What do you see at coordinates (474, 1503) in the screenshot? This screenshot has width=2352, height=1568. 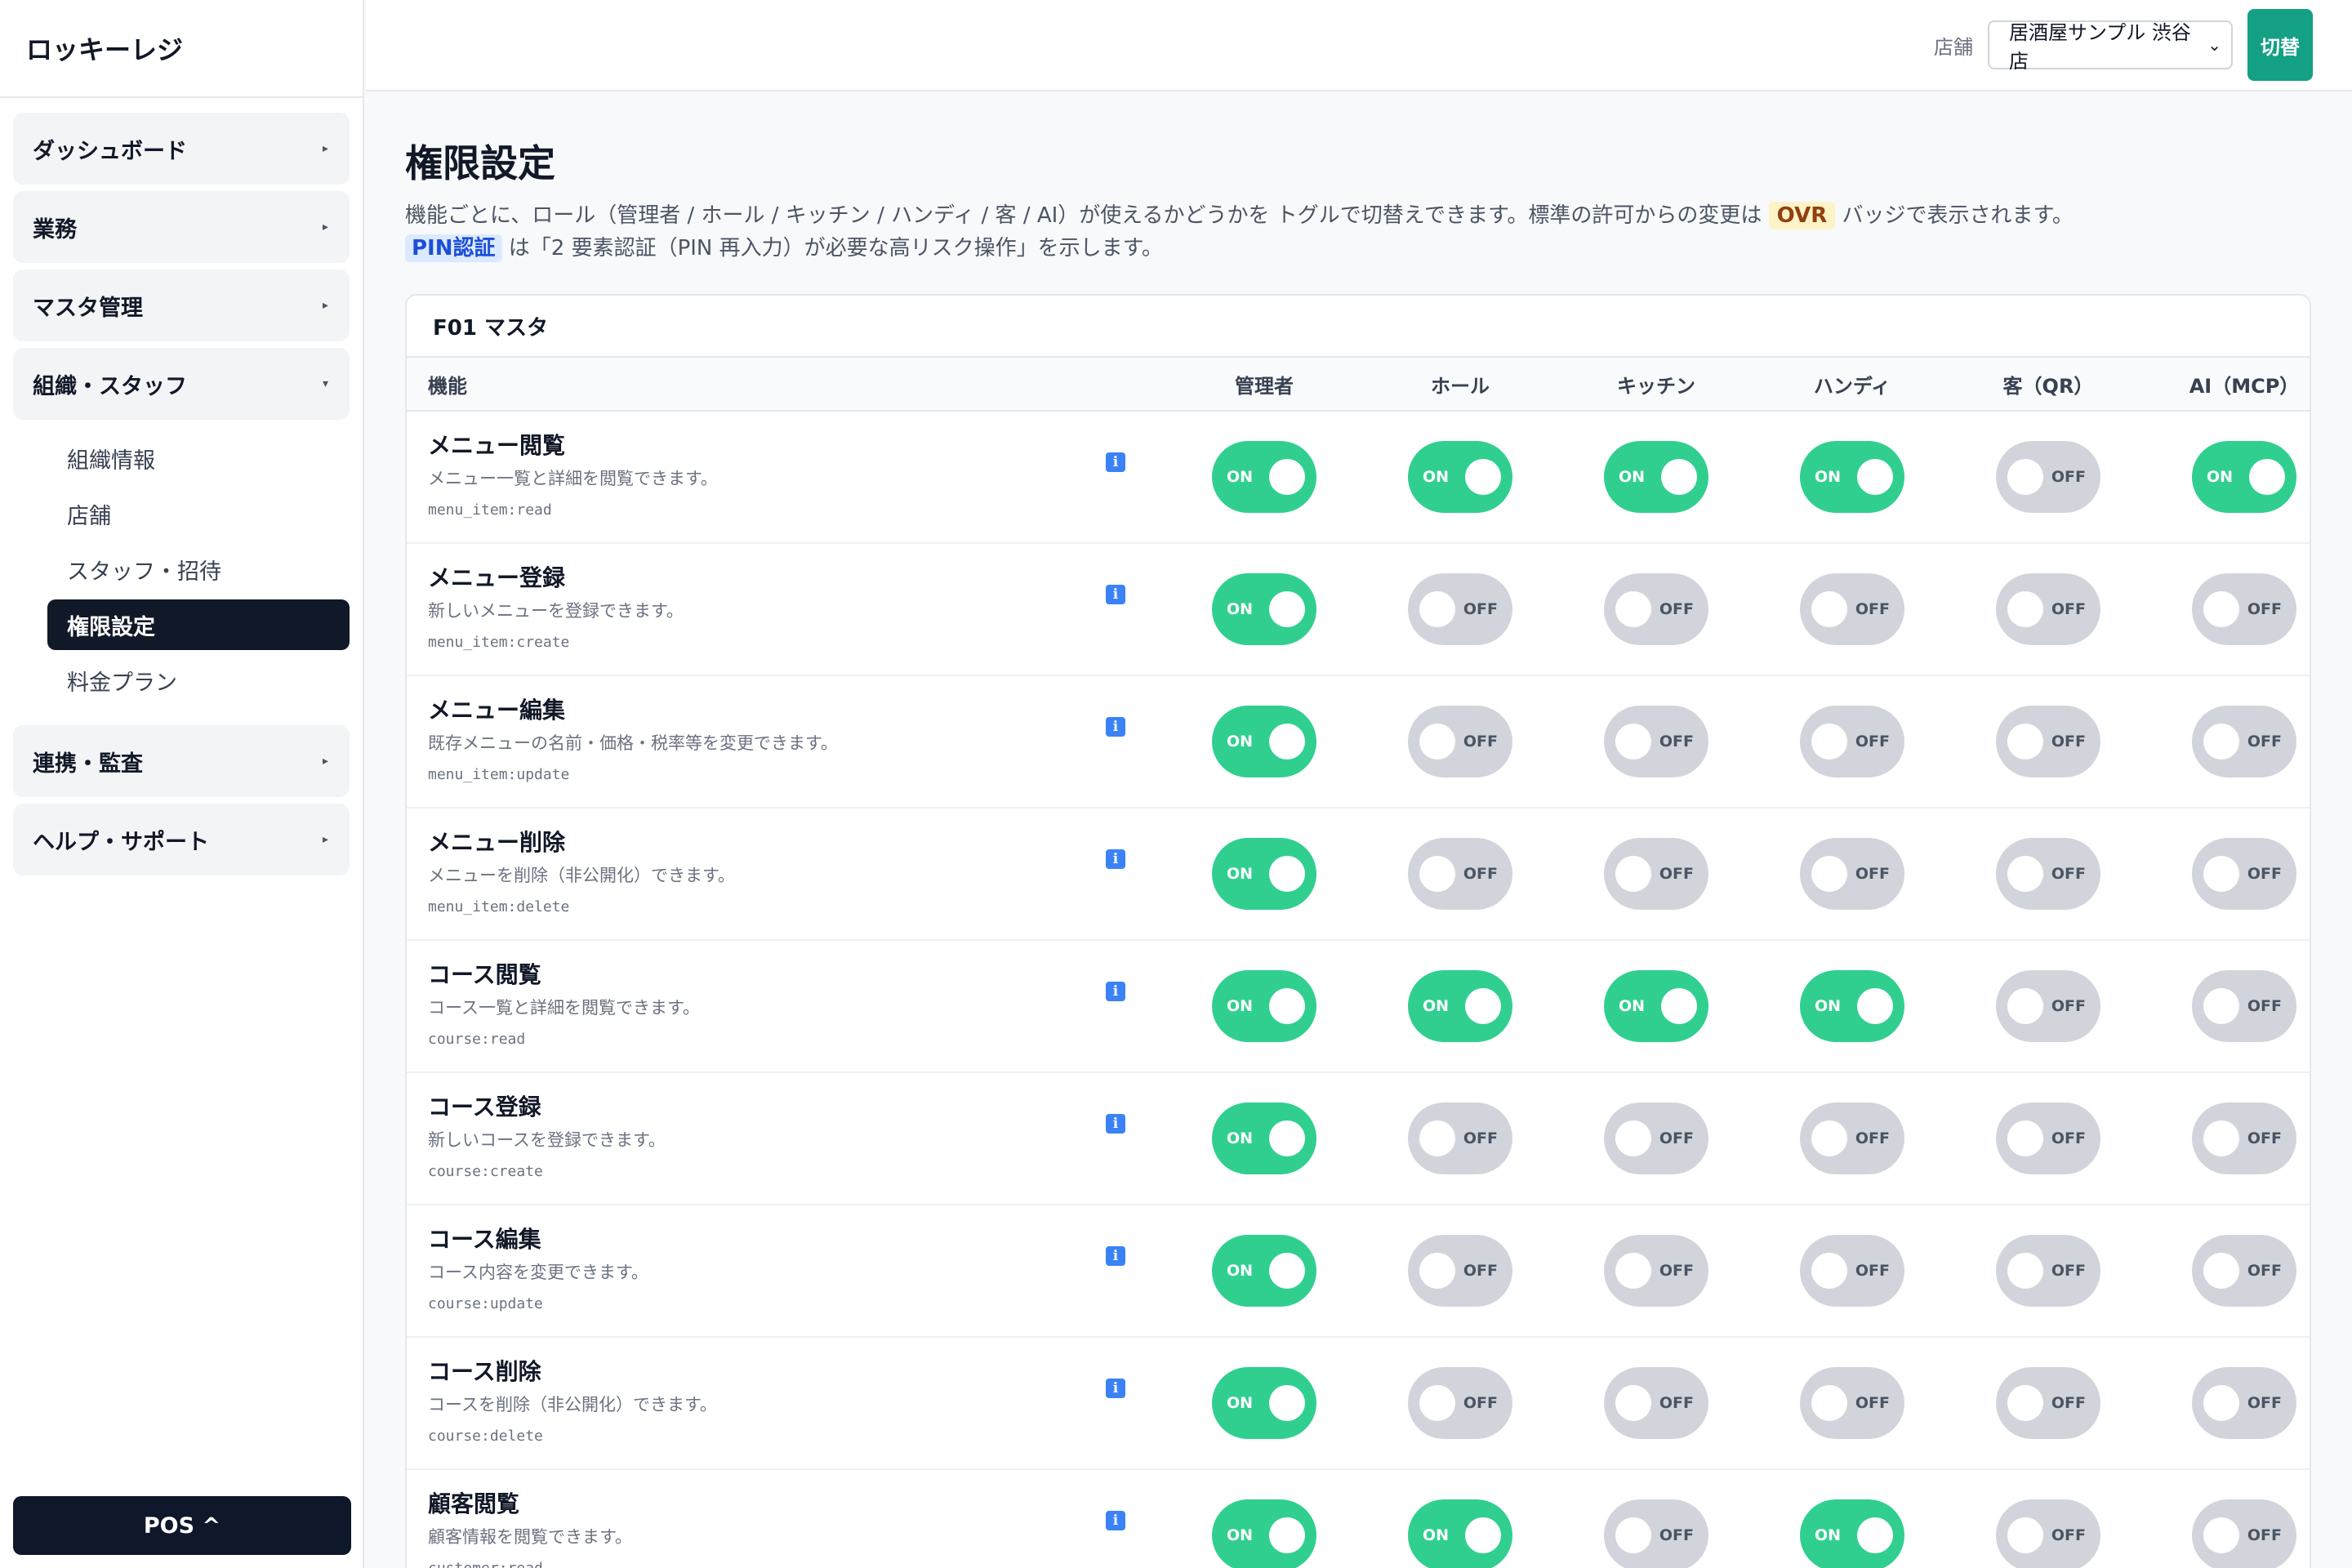 I see `feature-name: 顧客閲覧` at bounding box center [474, 1503].